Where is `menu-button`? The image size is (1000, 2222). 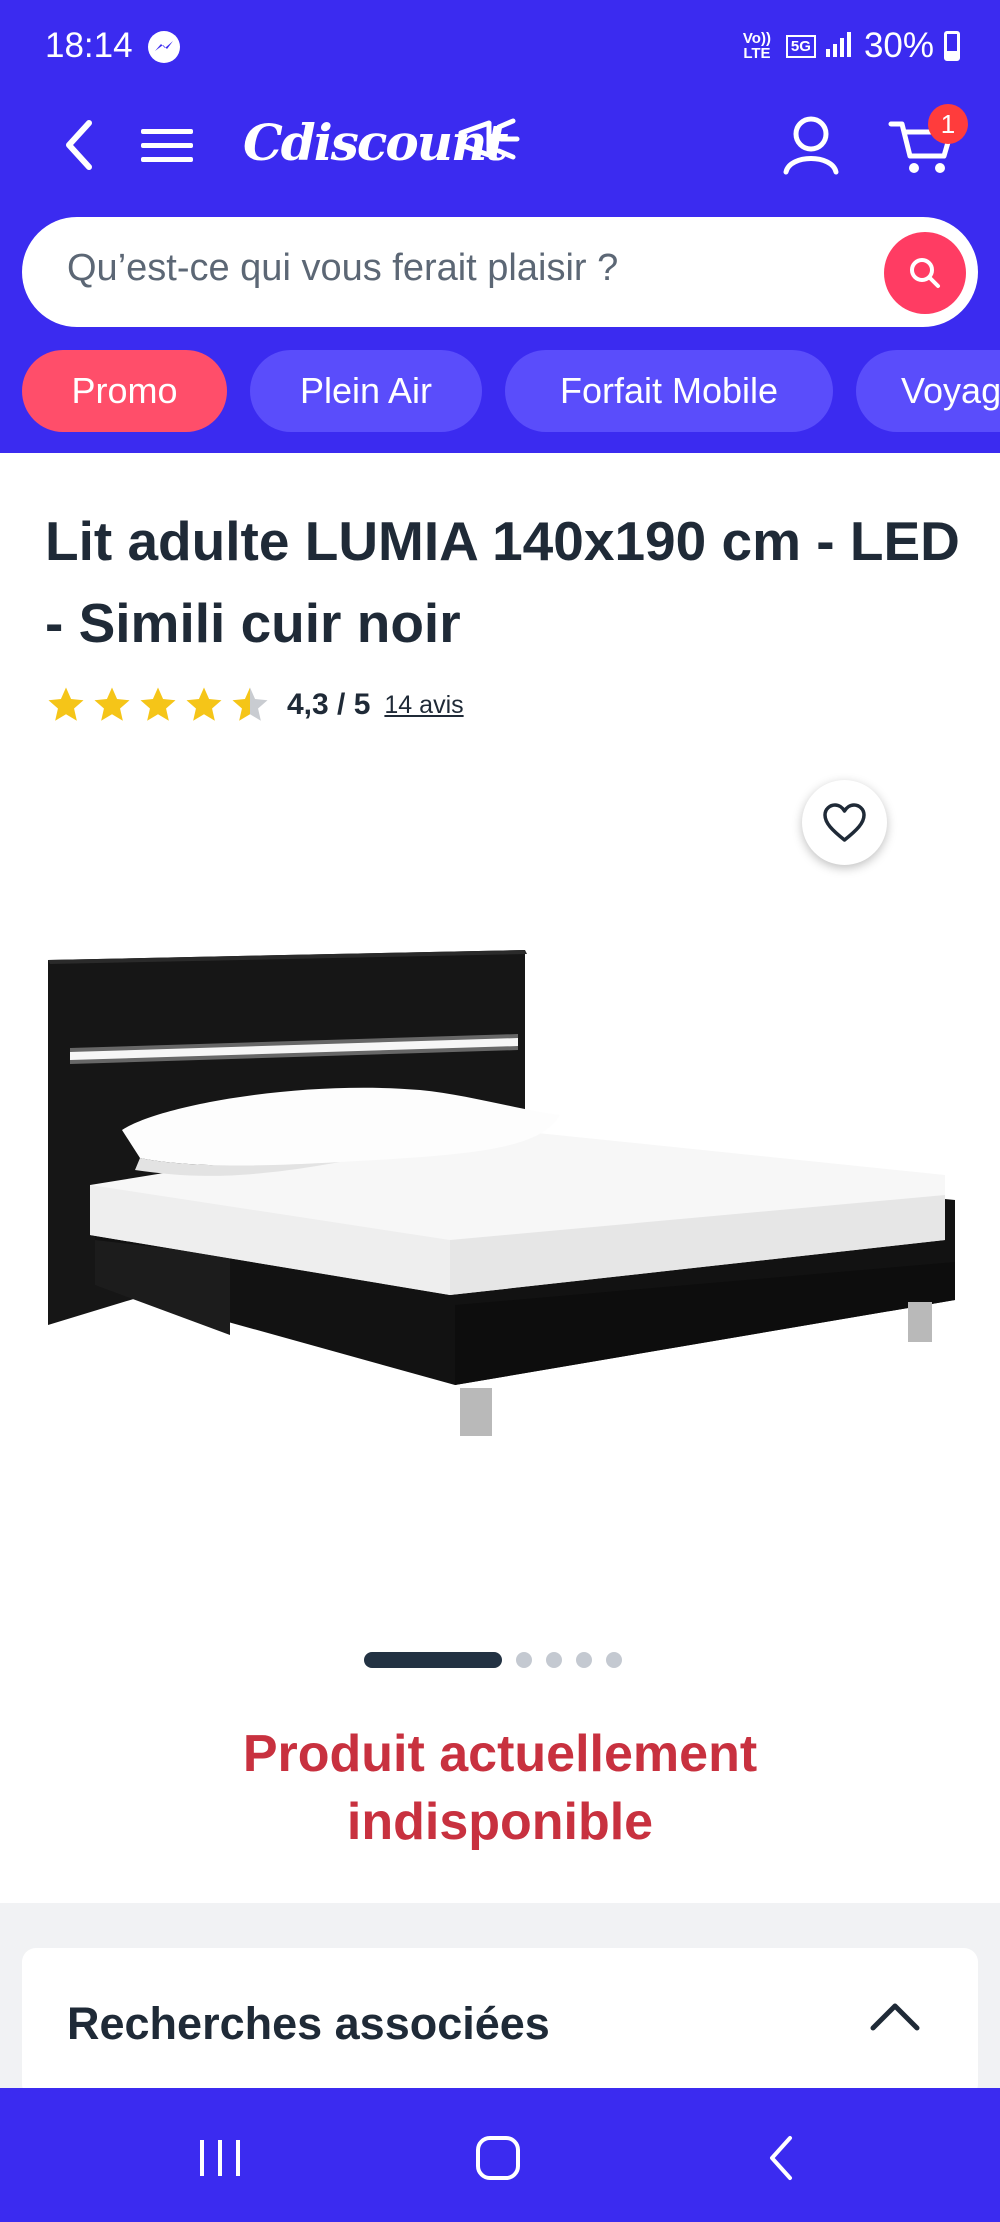 menu-button is located at coordinates (167, 145).